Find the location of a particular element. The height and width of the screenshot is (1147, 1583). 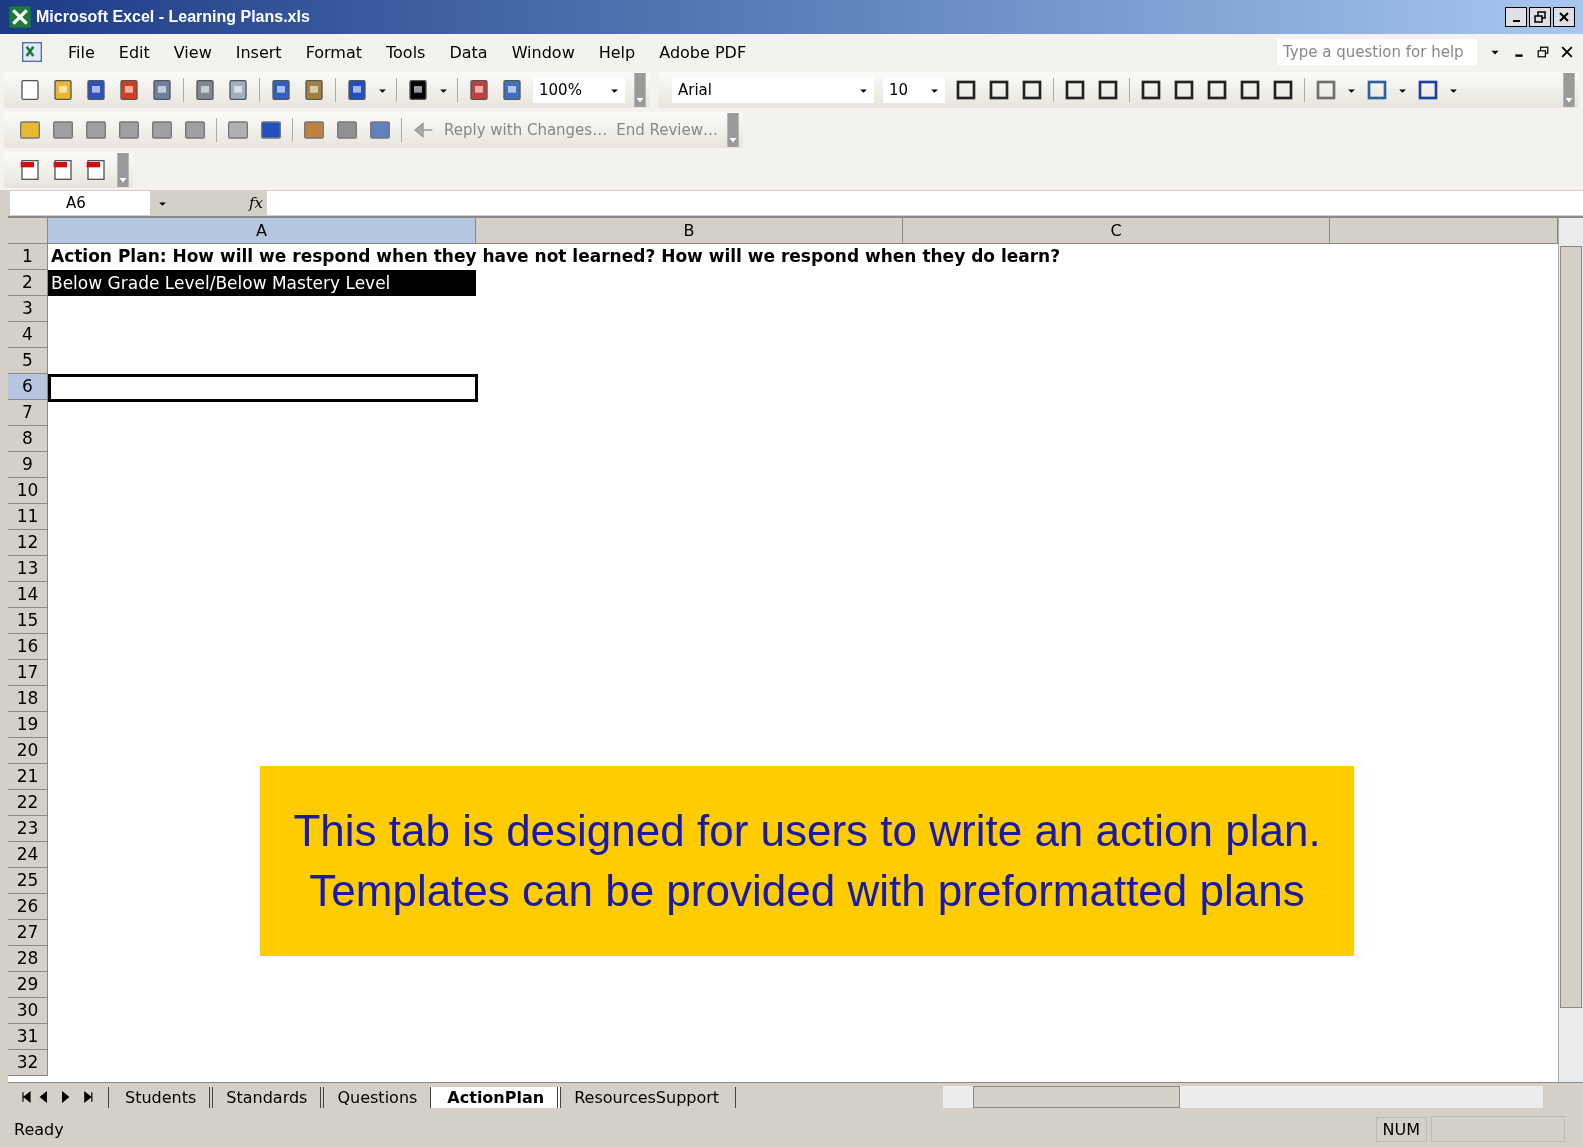

row-header: 30 is located at coordinates (28, 1011).